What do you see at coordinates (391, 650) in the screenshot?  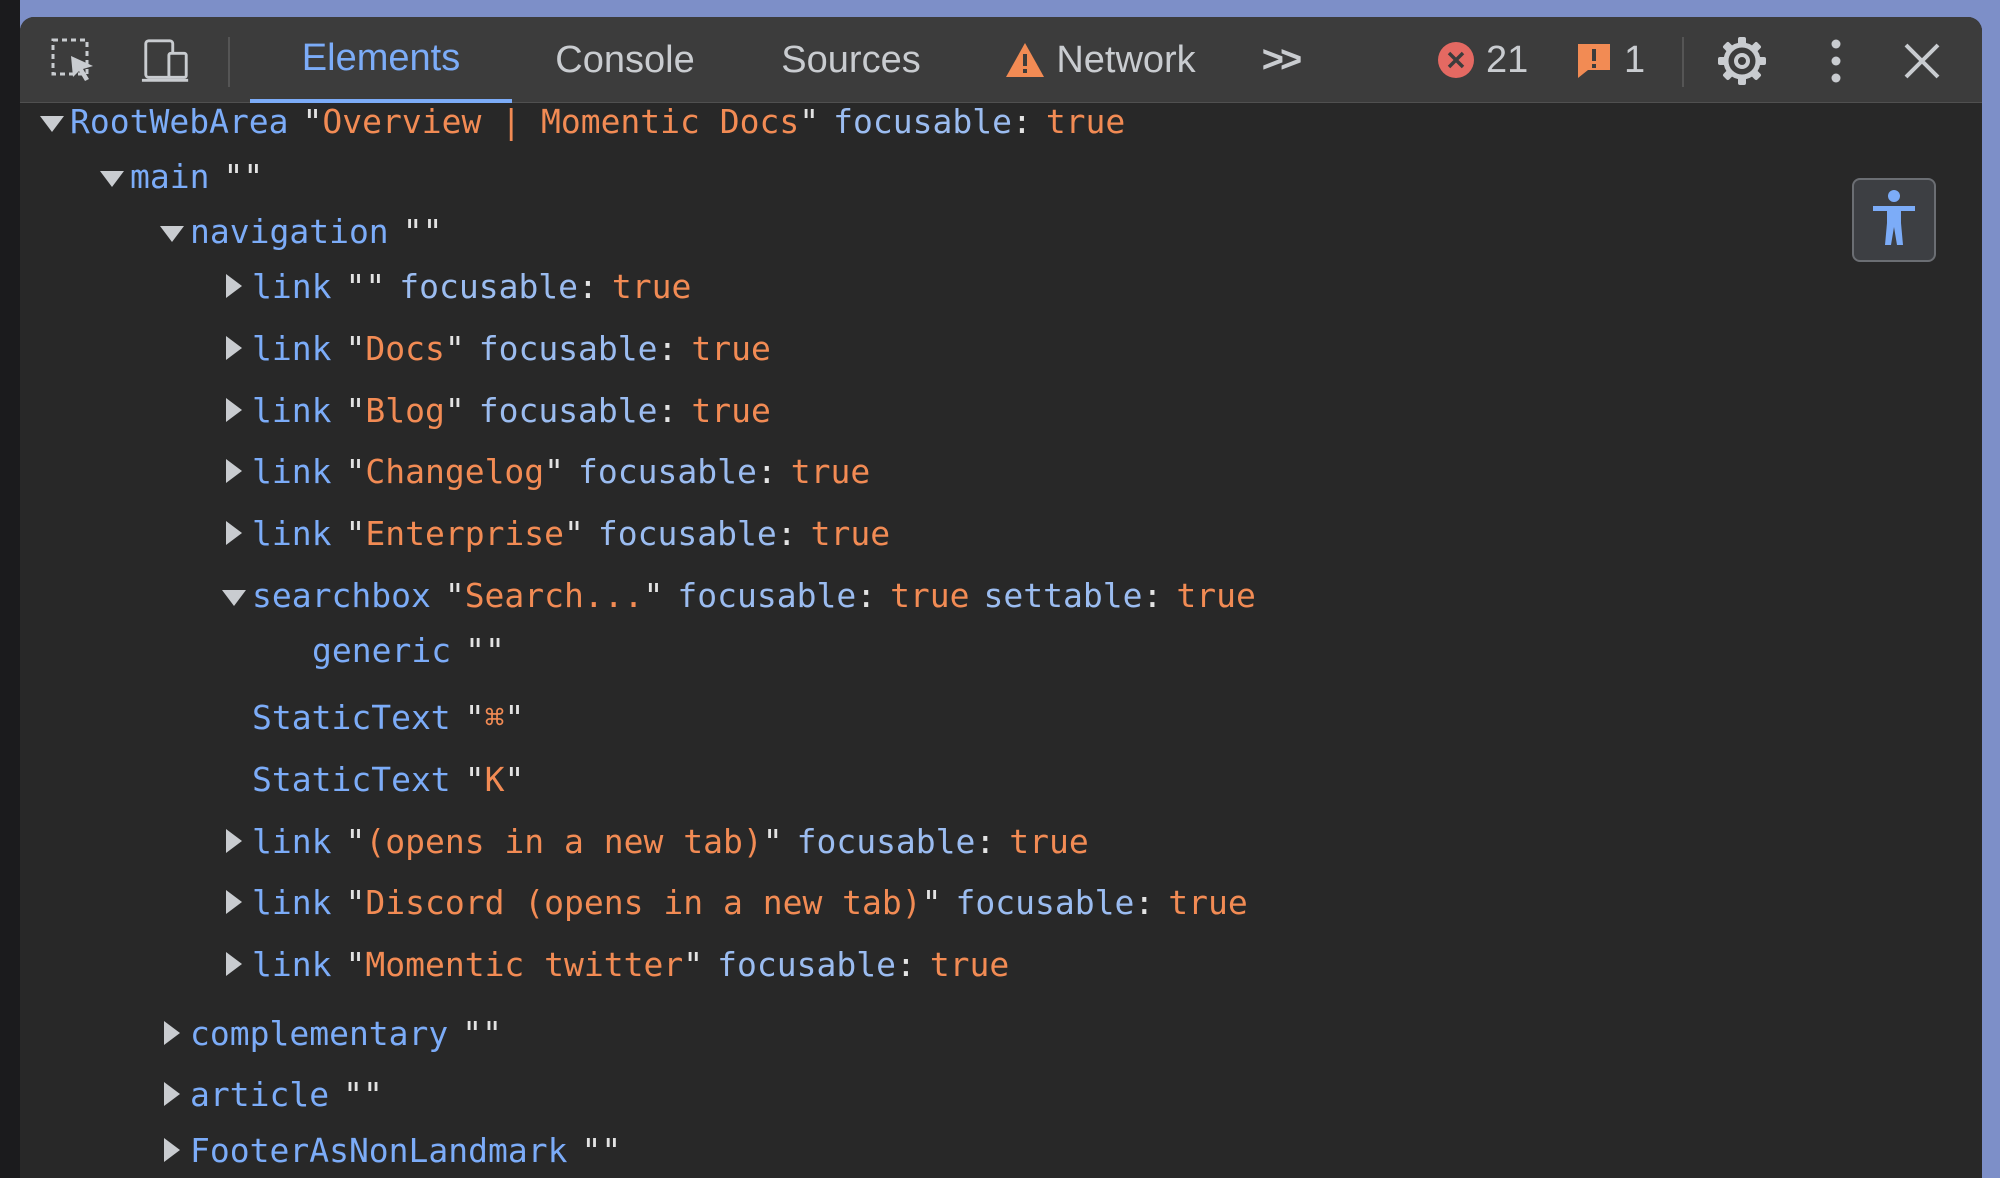 I see `tree-node: generic " "` at bounding box center [391, 650].